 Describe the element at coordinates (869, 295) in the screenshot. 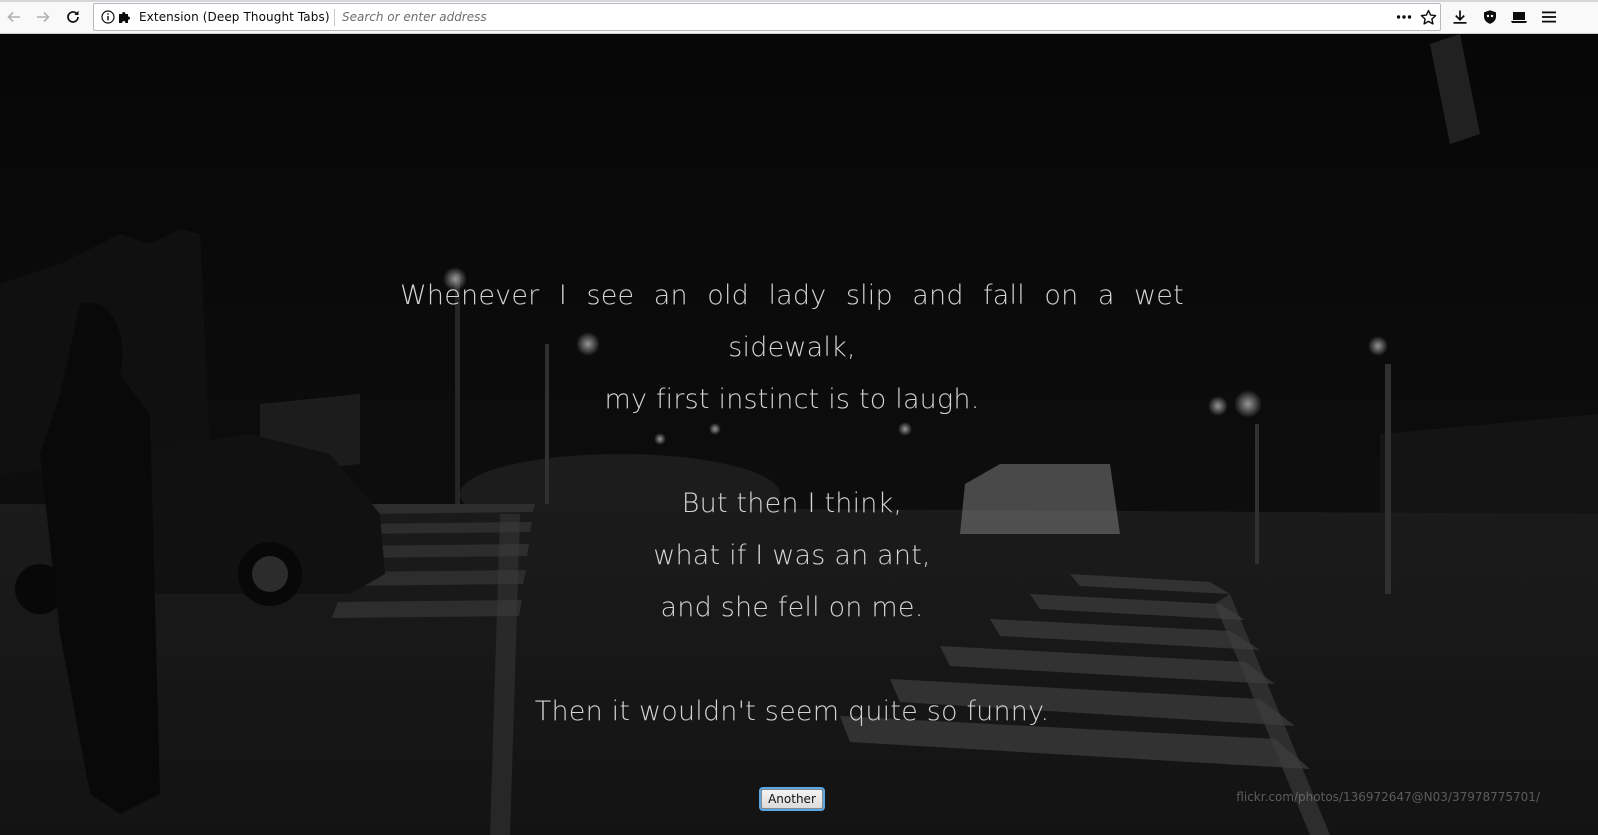

I see `quote-word: slip` at that location.